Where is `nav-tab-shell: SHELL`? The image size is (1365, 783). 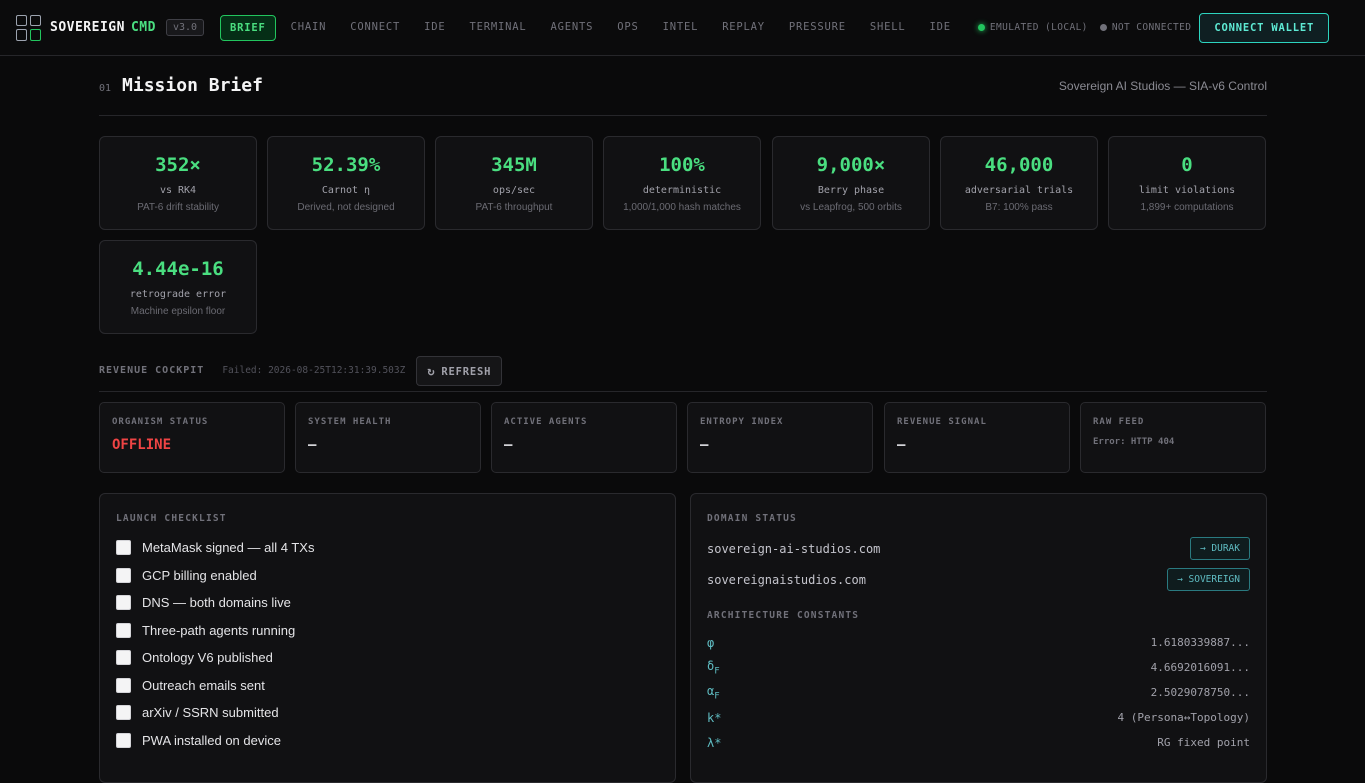
nav-tab-shell: SHELL is located at coordinates (888, 28).